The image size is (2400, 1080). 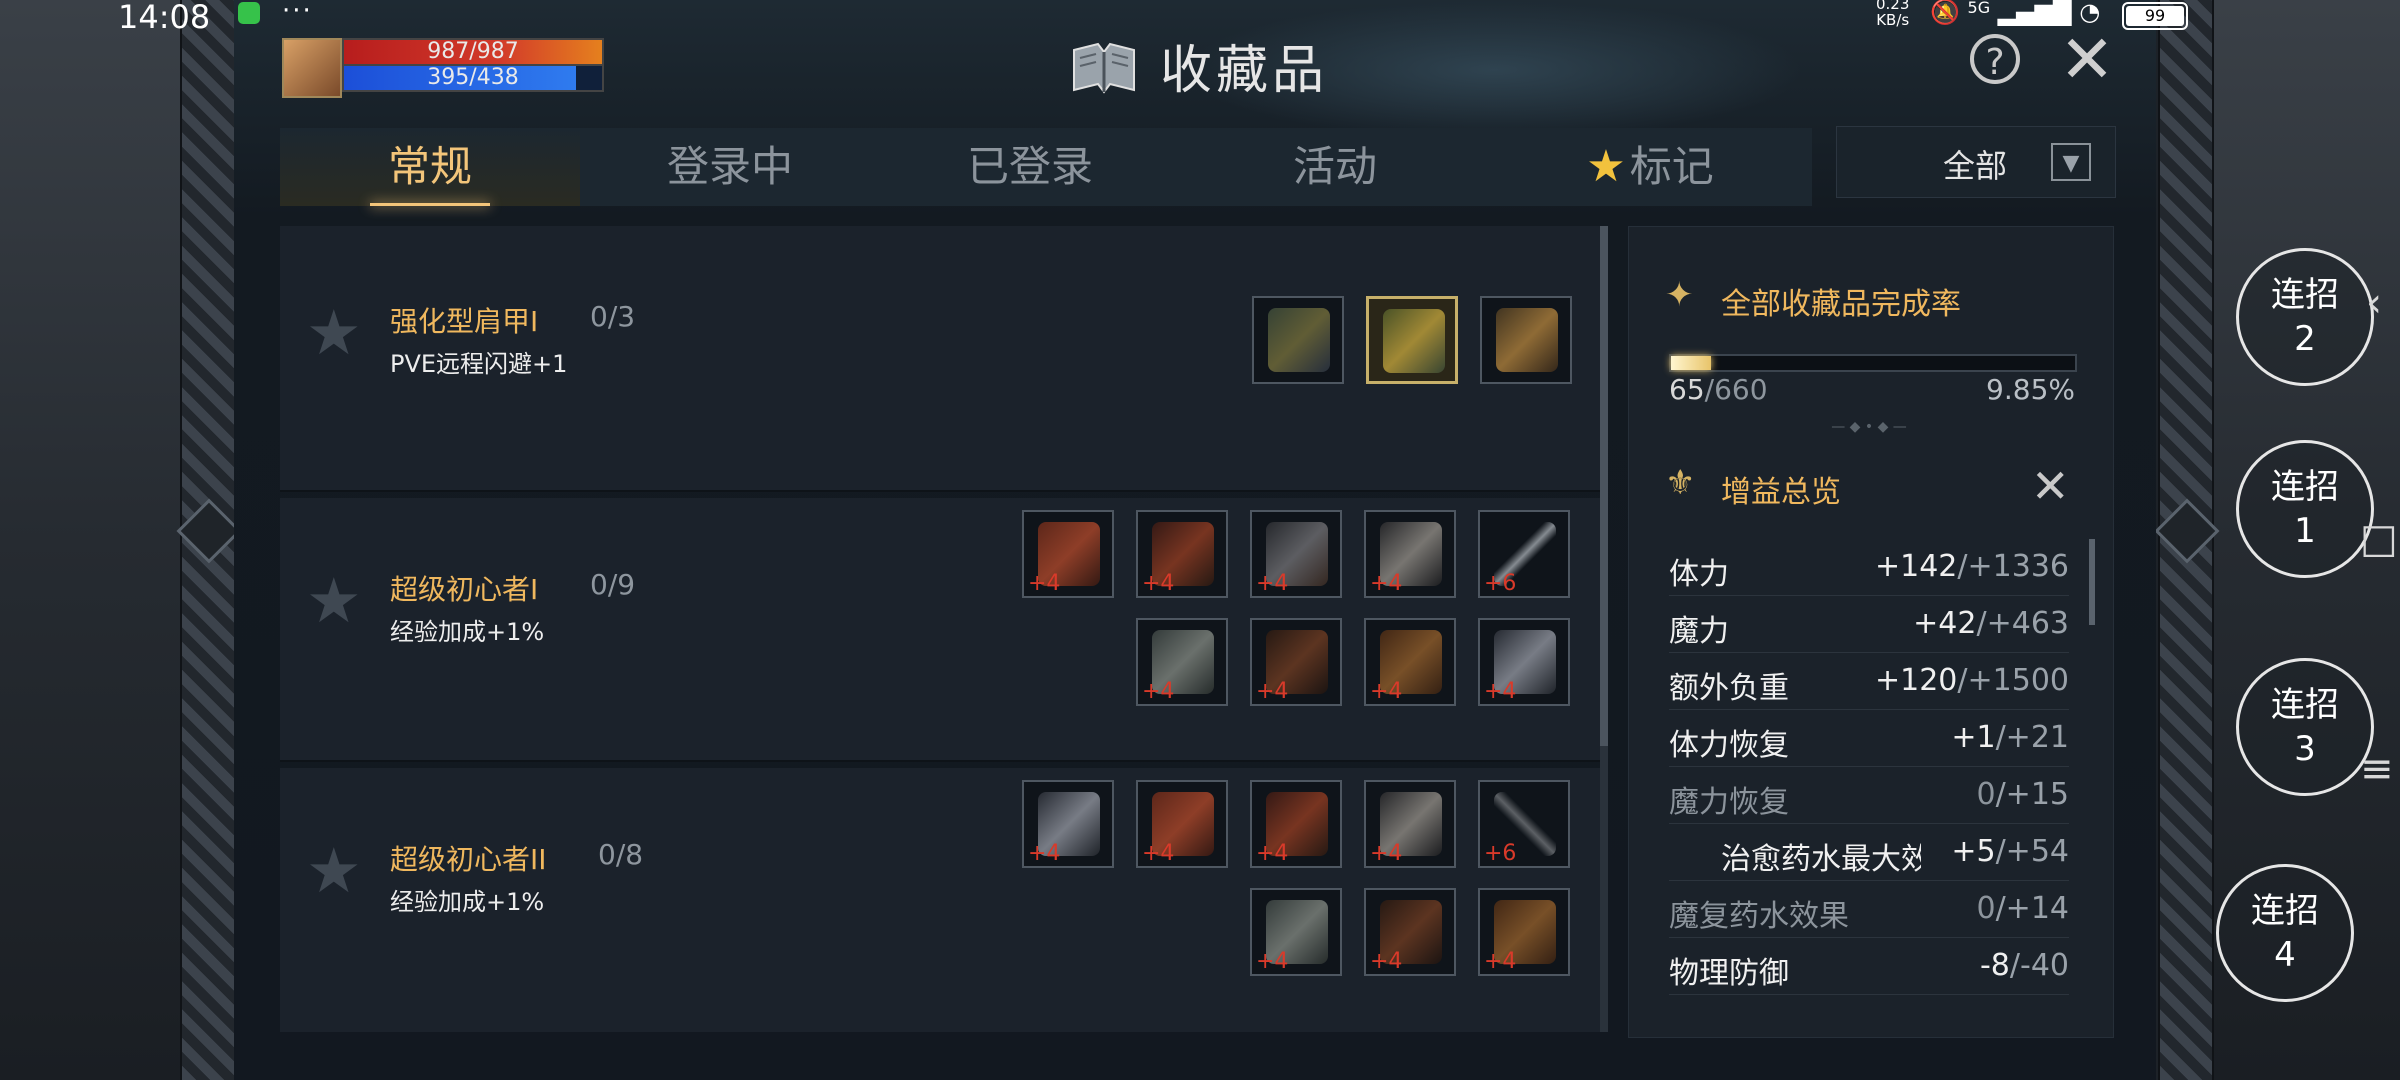 What do you see at coordinates (2377, 769) in the screenshot?
I see `menu-icon: ≡` at bounding box center [2377, 769].